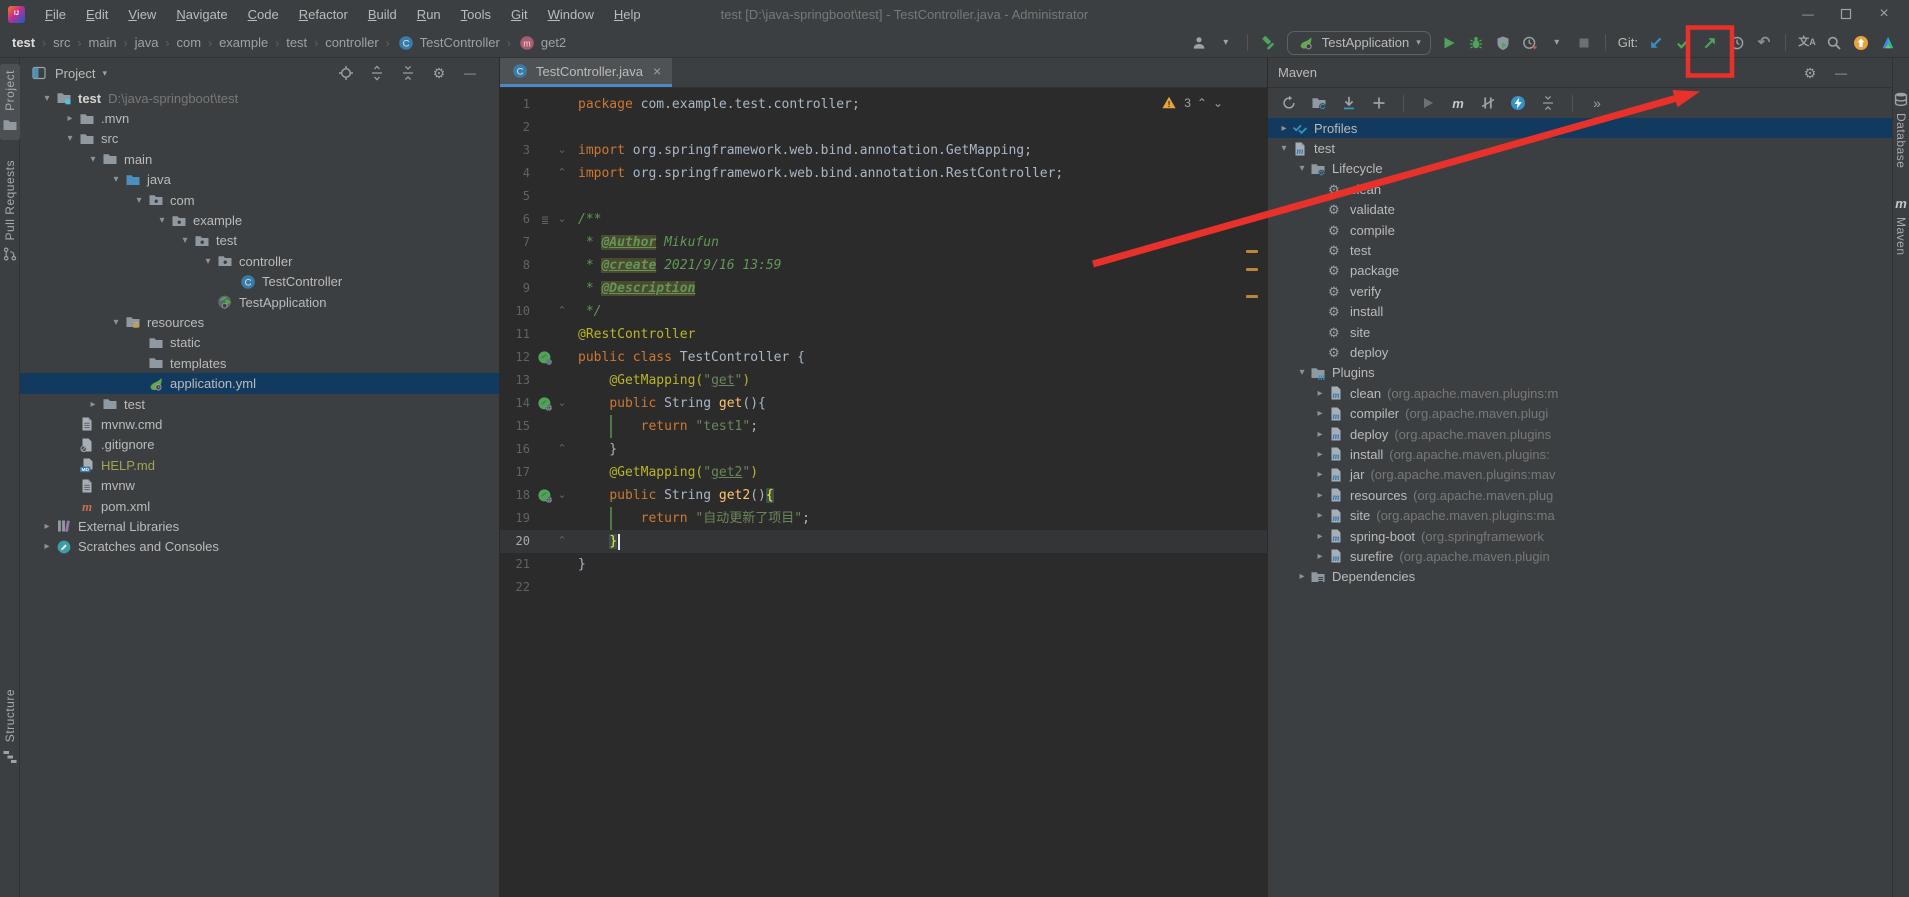  Describe the element at coordinates (1349, 103) in the screenshot. I see `download-sources-icon` at that location.